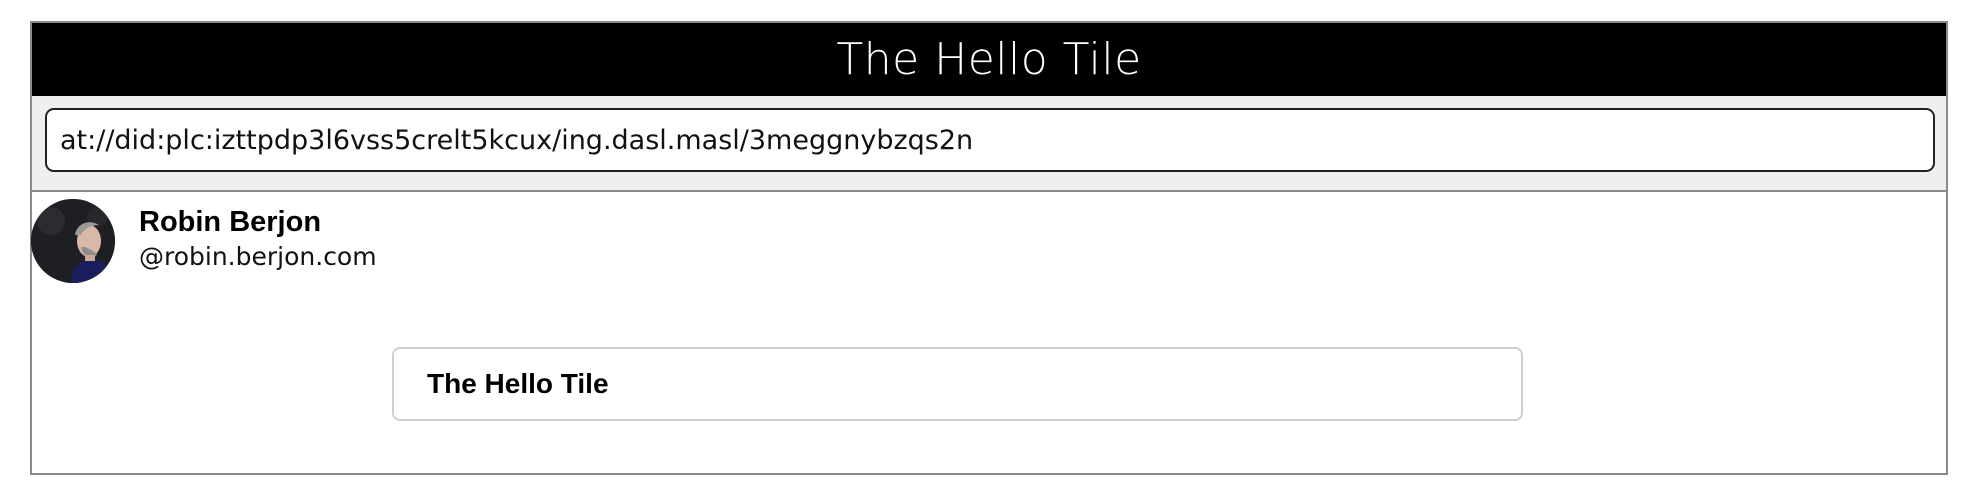 Image resolution: width=1964 pixels, height=498 pixels. I want to click on author-identity: Robin Berjon @robin.berjon.com, so click(258, 239).